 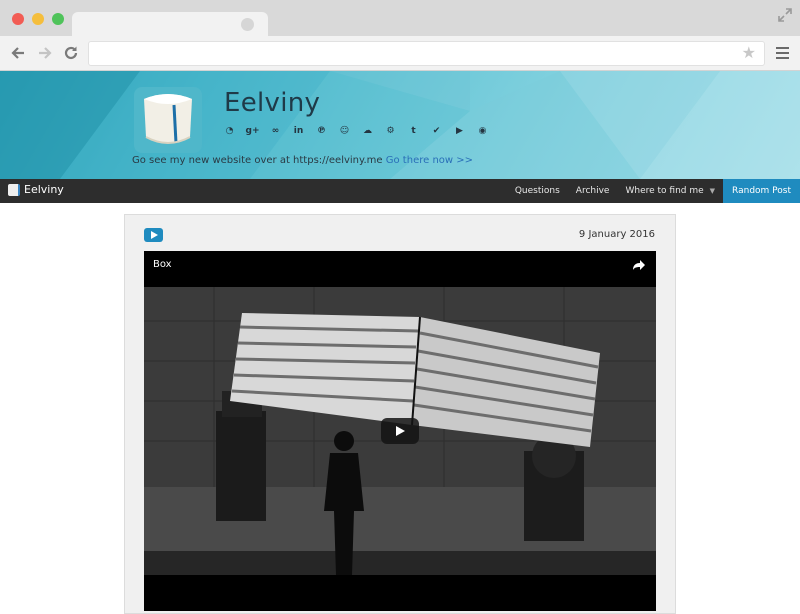 I want to click on github-icon: ◔, so click(x=229, y=131).